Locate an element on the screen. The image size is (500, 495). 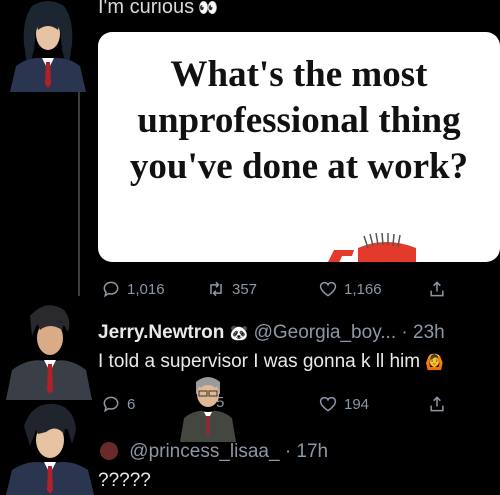
reply1-like-button: 194 is located at coordinates (343, 404).